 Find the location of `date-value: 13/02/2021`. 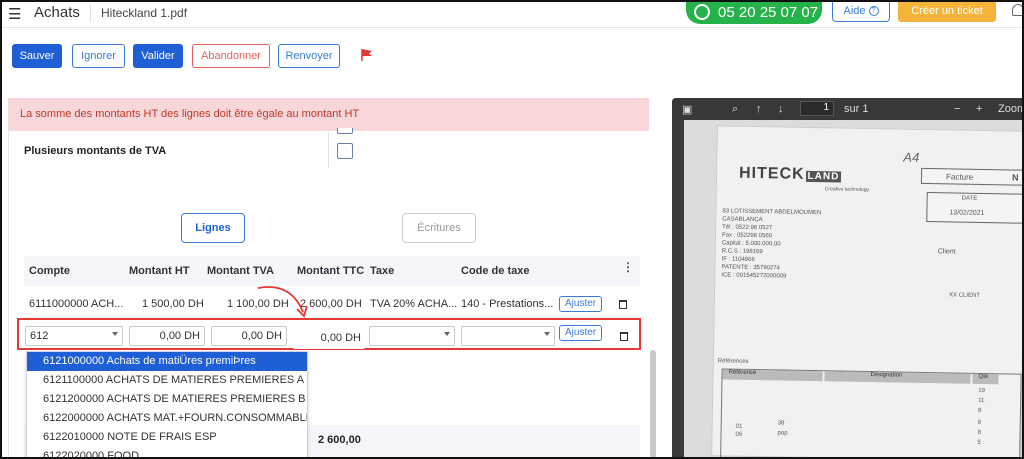

date-value: 13/02/2021 is located at coordinates (967, 213).